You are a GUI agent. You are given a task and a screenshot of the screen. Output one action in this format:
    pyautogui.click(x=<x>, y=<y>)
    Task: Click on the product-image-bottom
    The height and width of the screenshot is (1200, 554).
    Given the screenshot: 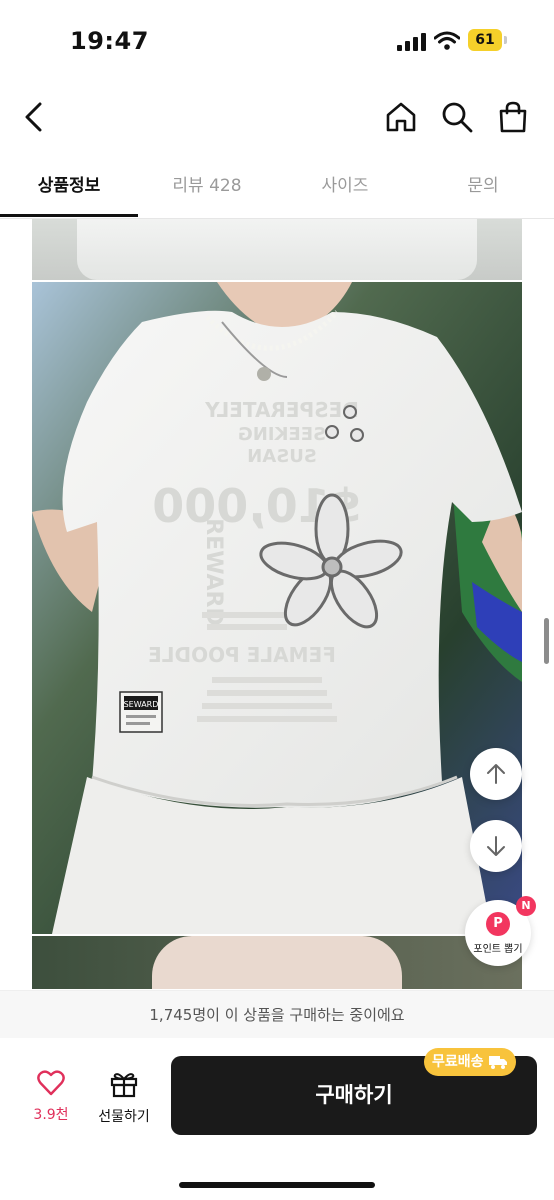 What is the action you would take?
    pyautogui.click(x=277, y=962)
    